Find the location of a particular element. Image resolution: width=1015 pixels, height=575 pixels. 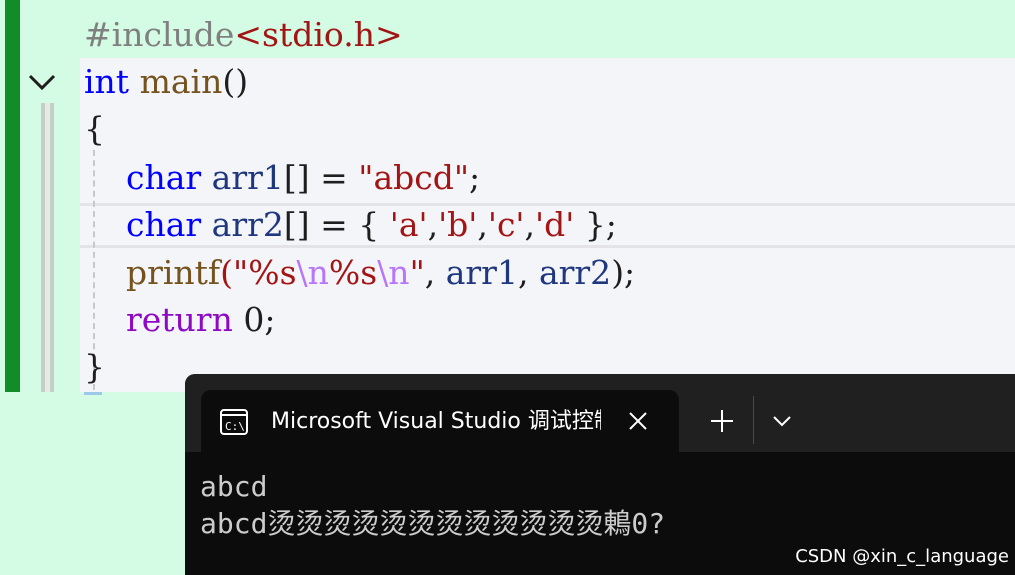

code-line: printf("%s\n%s\n", arr1, arr2); is located at coordinates (359, 273).